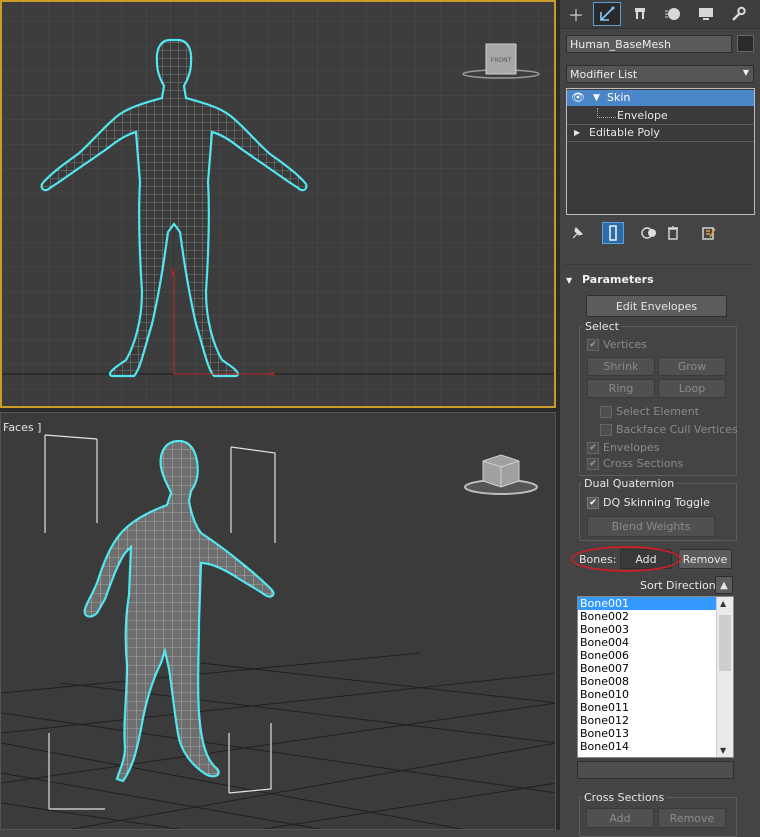  I want to click on envelopes-checkbox: ✔ Envelopes, so click(623, 447).